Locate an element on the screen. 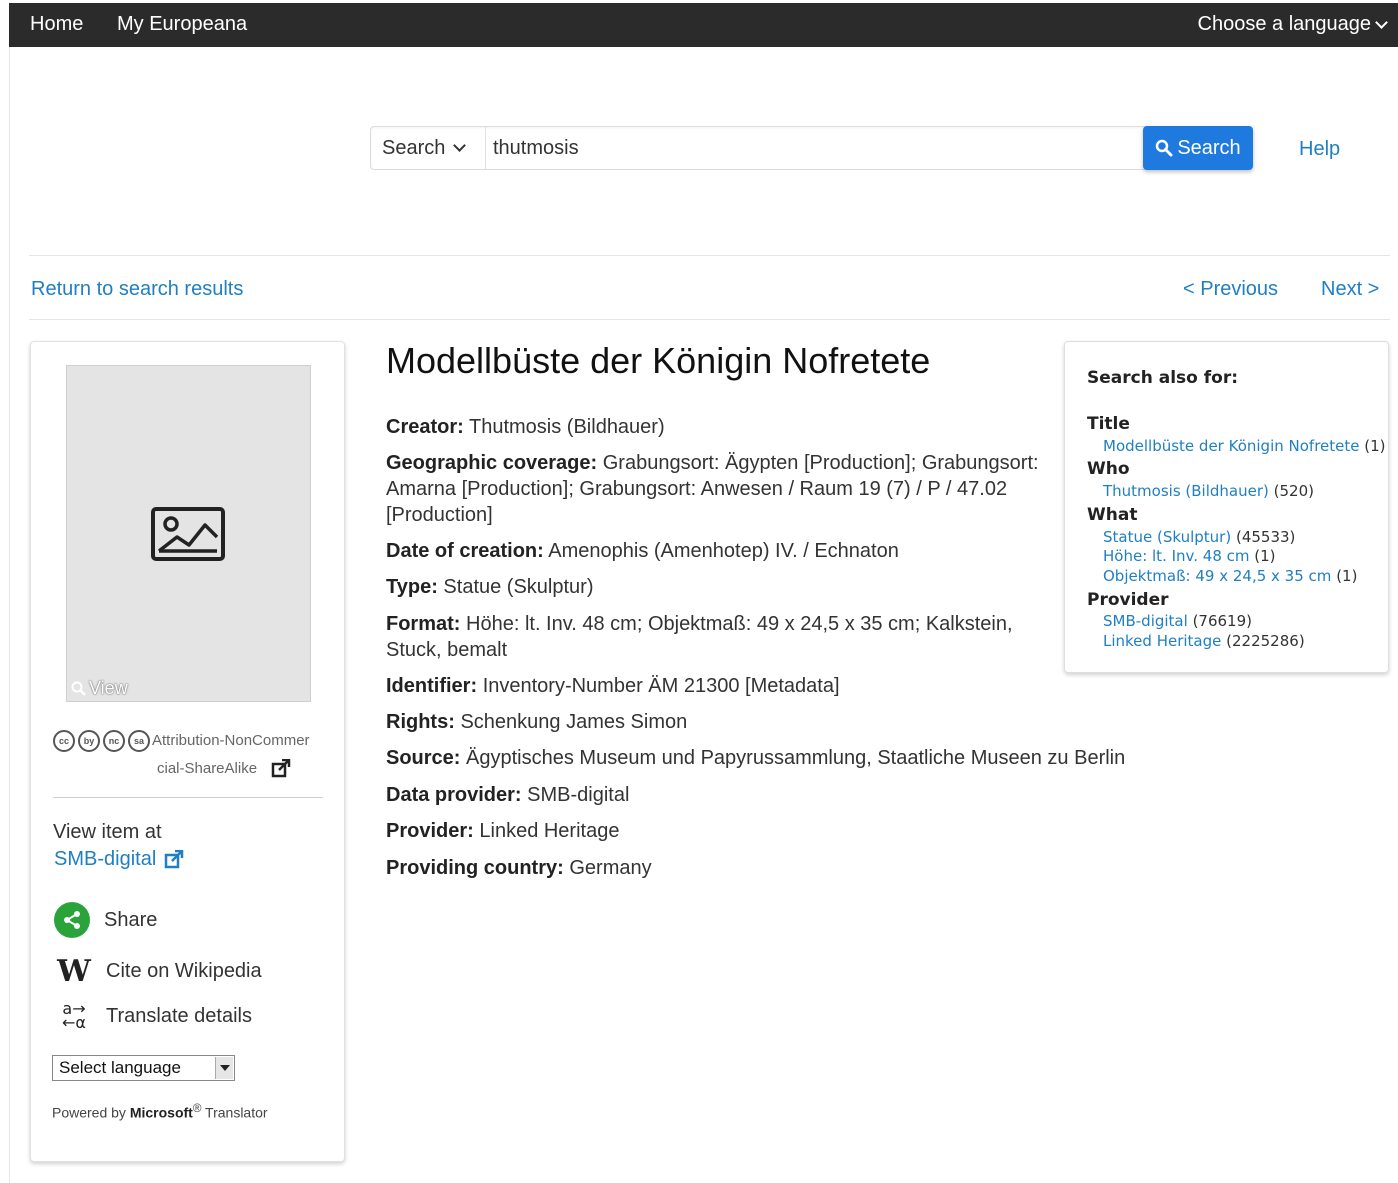 This screenshot has width=1398, height=1183. search-button: Search is located at coordinates (1198, 148).